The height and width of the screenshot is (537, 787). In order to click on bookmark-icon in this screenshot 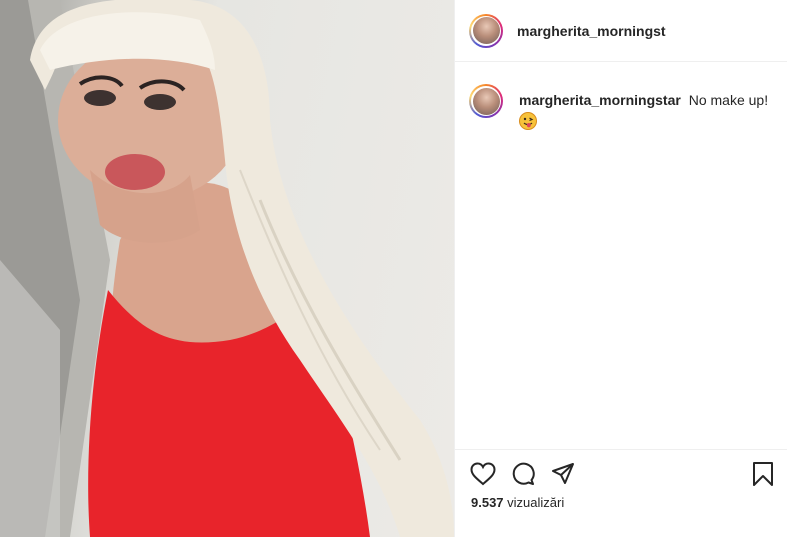, I will do `click(763, 474)`.